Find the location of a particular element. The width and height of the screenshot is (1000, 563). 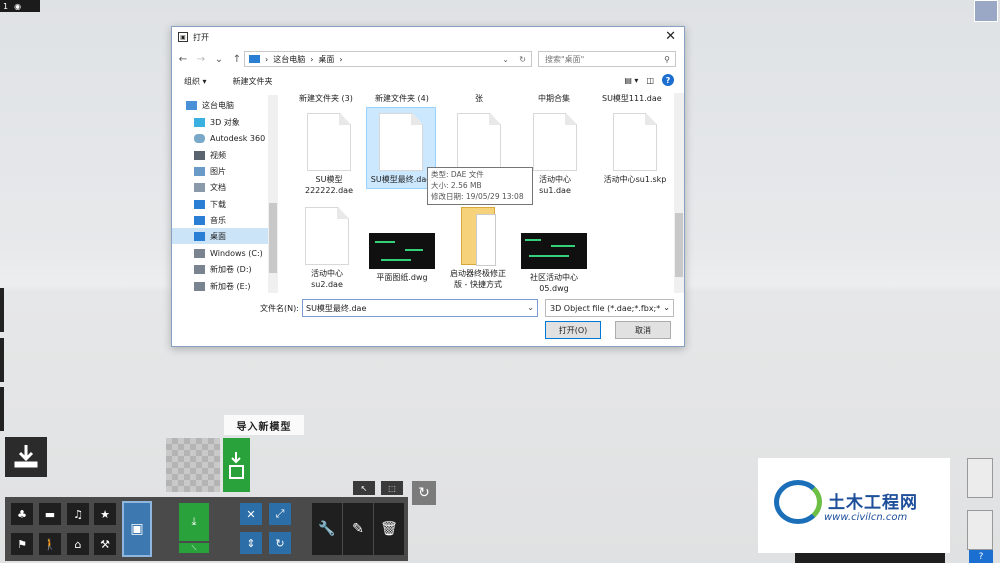

house-icon: ⌂ is located at coordinates (78, 544).